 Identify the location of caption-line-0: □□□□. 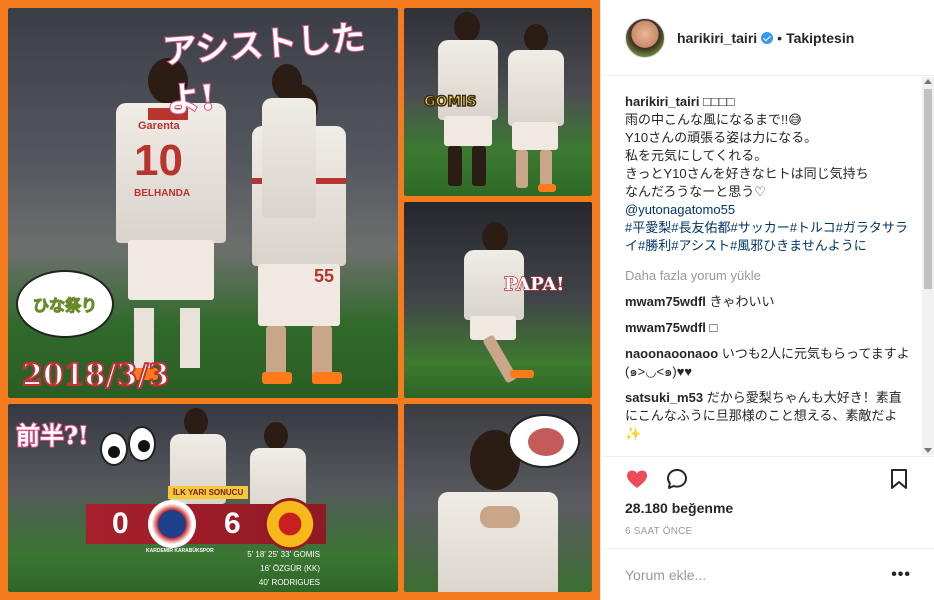
(719, 101).